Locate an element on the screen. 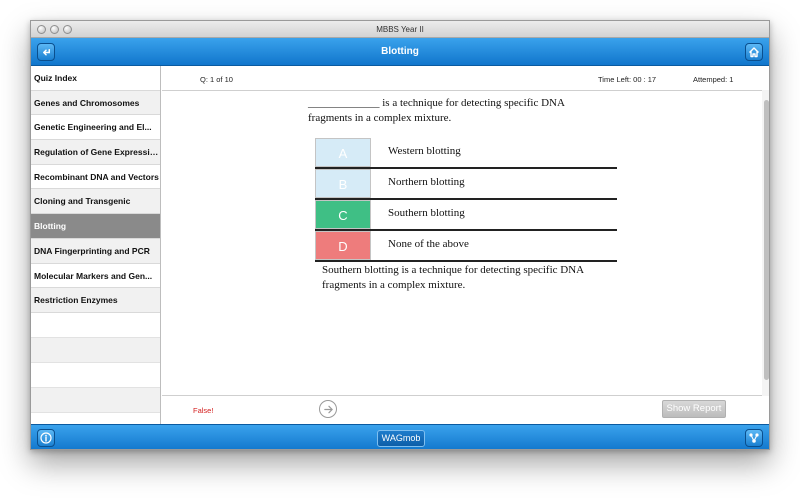  option-text: Northern blotting is located at coordinates (426, 182).